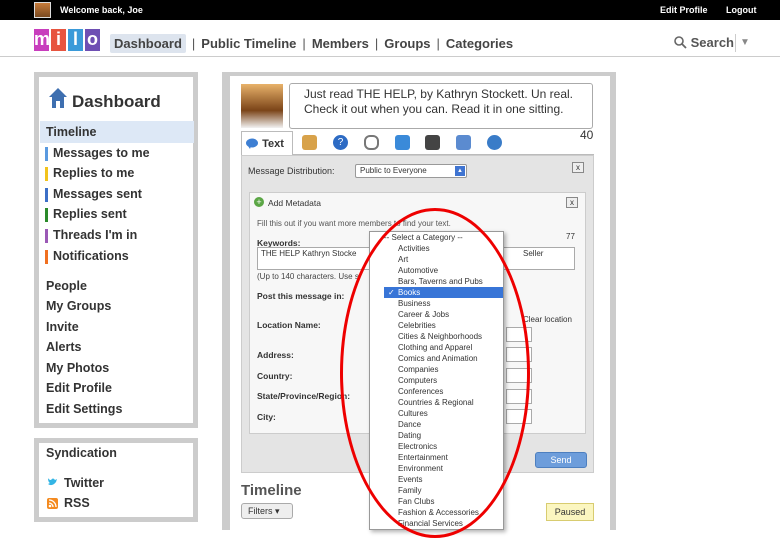  What do you see at coordinates (273, 144) in the screenshot?
I see `tab-text-label: Text` at bounding box center [273, 144].